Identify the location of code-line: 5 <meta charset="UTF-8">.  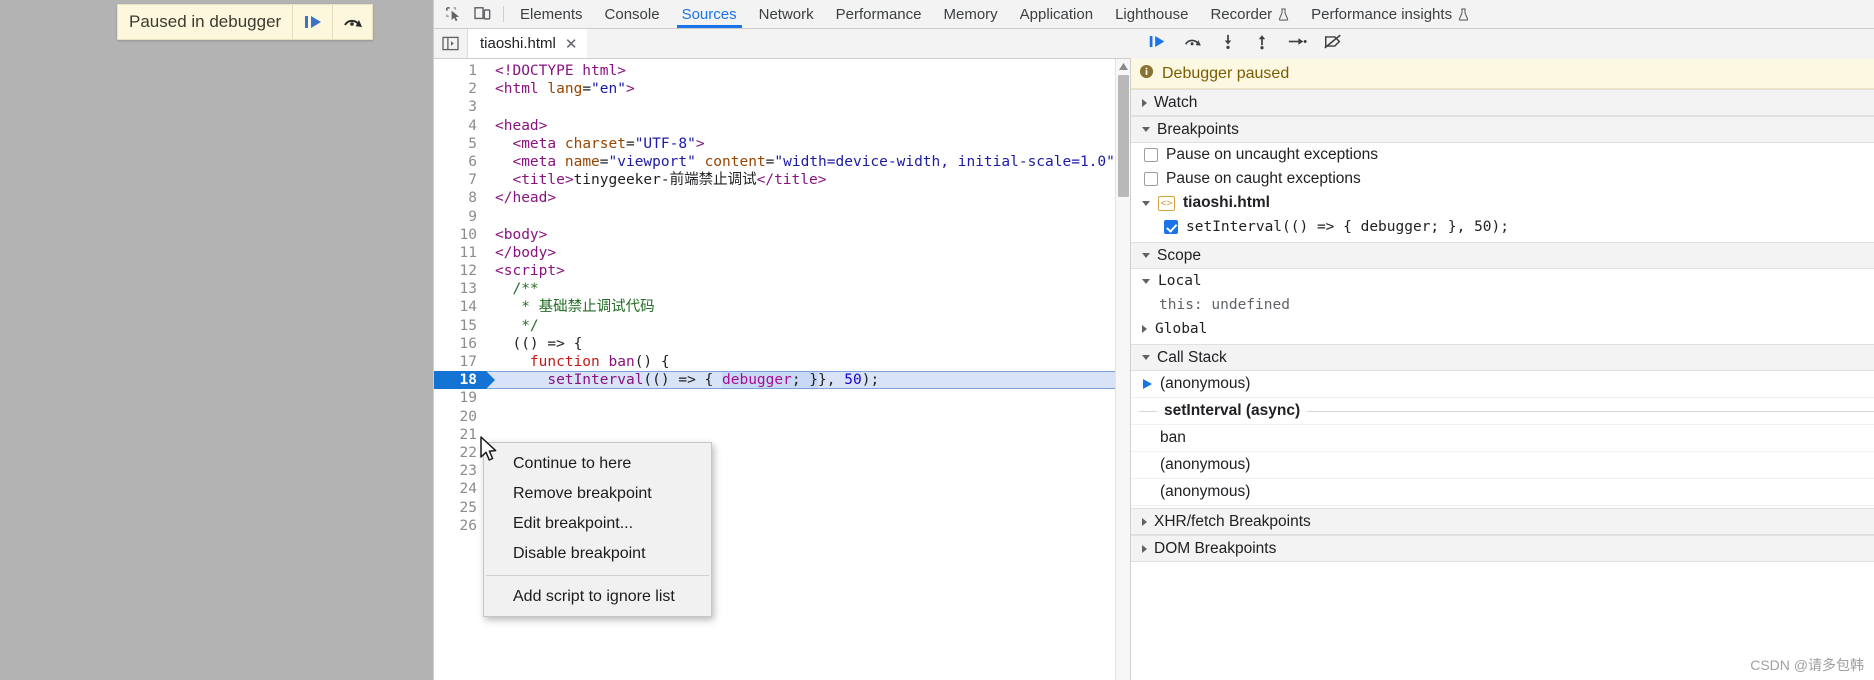
(782, 144).